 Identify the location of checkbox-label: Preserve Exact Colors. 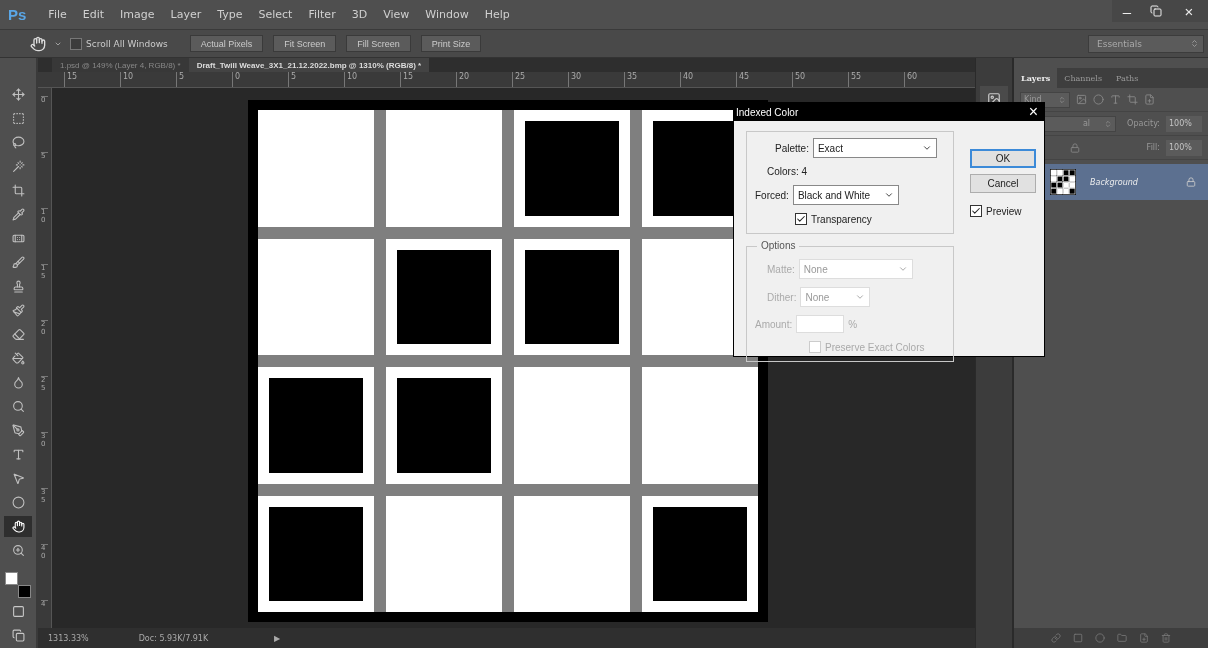
(875, 347).